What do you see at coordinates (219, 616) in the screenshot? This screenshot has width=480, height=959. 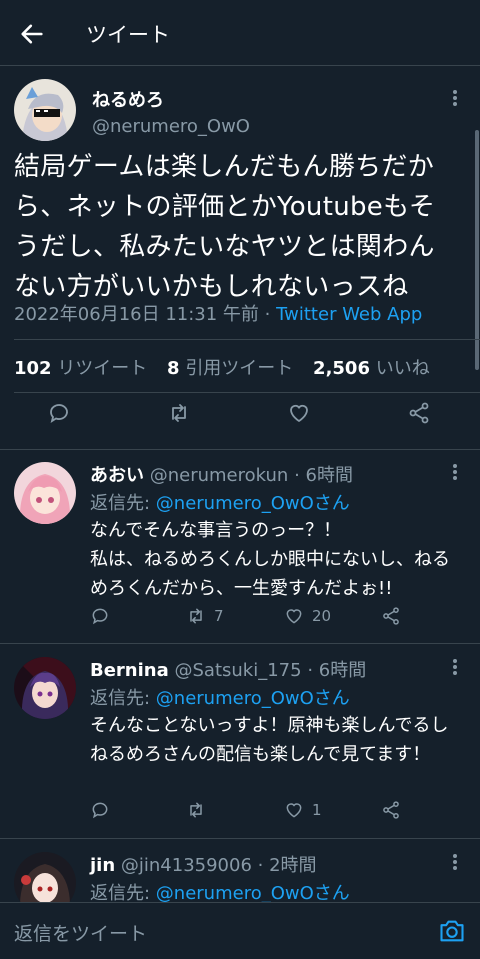 I see `retweet-count: 7` at bounding box center [219, 616].